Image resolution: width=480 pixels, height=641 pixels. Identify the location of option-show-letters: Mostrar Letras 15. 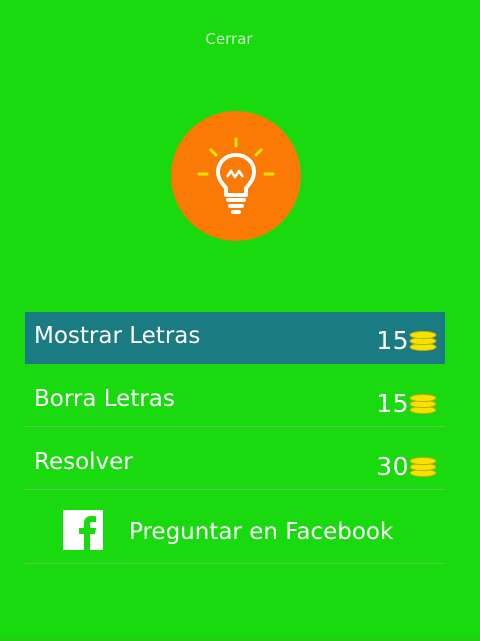
(235, 338).